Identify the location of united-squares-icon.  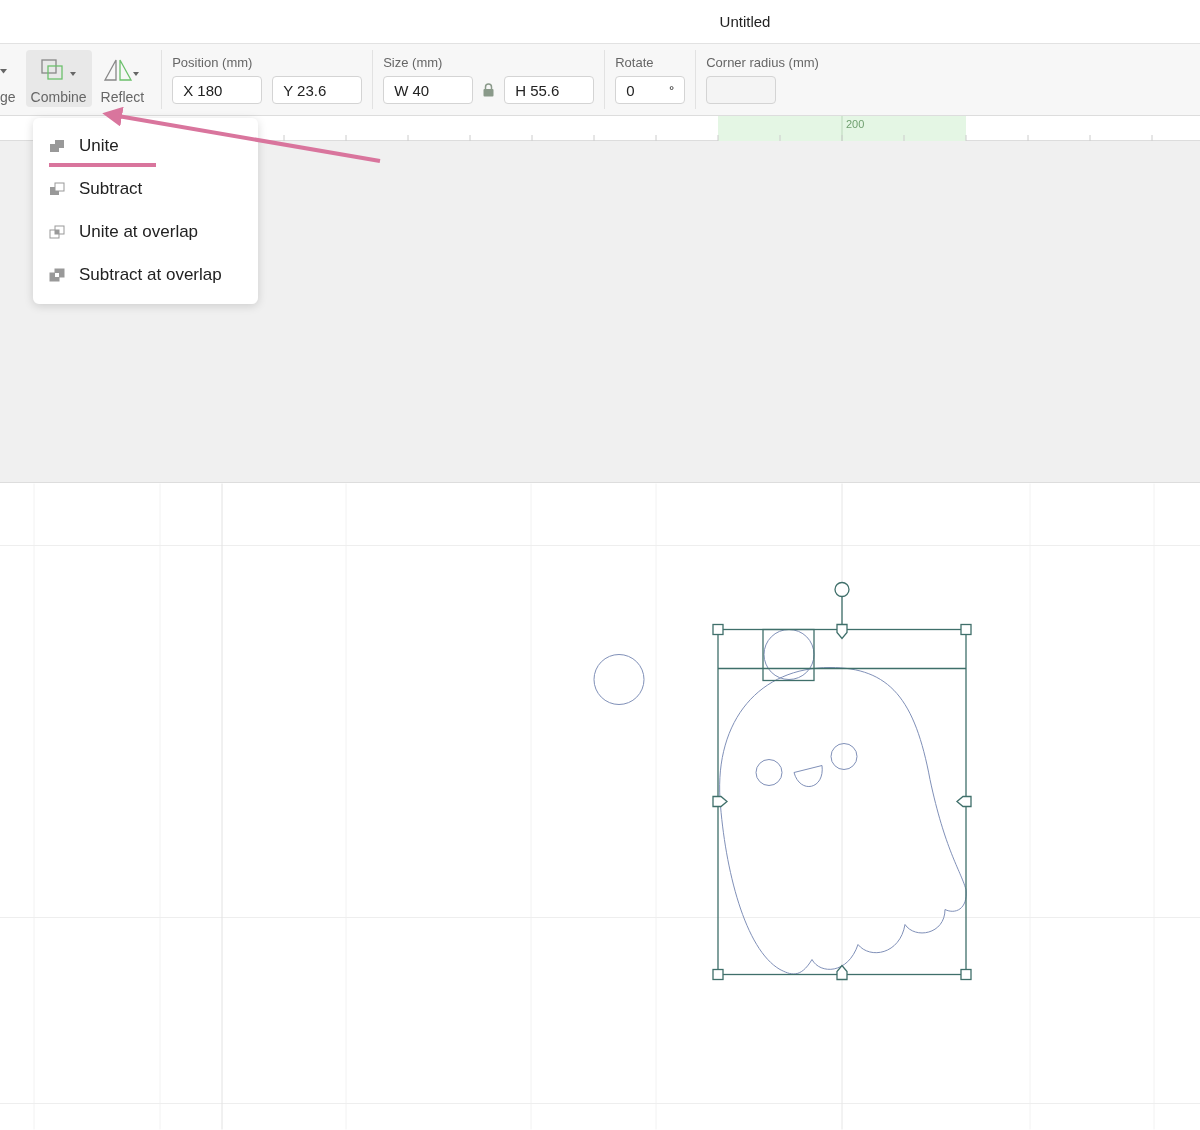
(57, 145).